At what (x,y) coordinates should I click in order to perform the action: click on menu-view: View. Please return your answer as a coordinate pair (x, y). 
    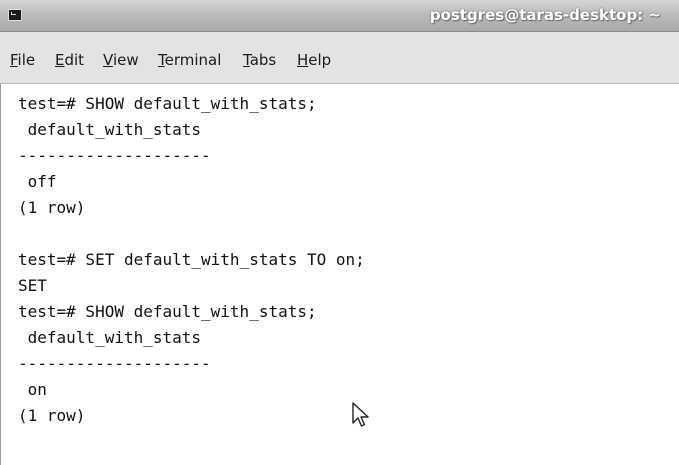
    Looking at the image, I should click on (121, 60).